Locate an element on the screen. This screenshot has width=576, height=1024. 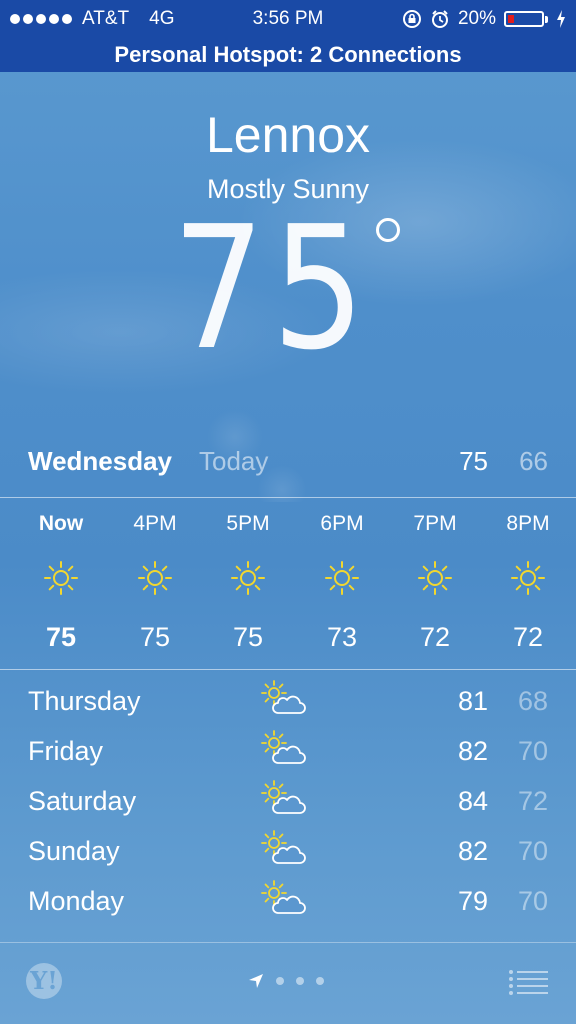
today-high: 75 is located at coordinates (473, 461).